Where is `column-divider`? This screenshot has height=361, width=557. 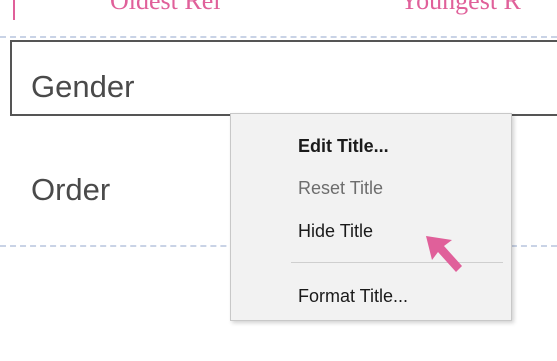 column-divider is located at coordinates (14, 10).